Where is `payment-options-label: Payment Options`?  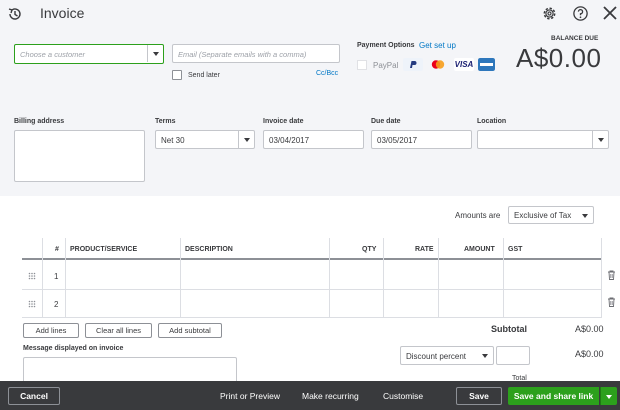
payment-options-label: Payment Options is located at coordinates (386, 45).